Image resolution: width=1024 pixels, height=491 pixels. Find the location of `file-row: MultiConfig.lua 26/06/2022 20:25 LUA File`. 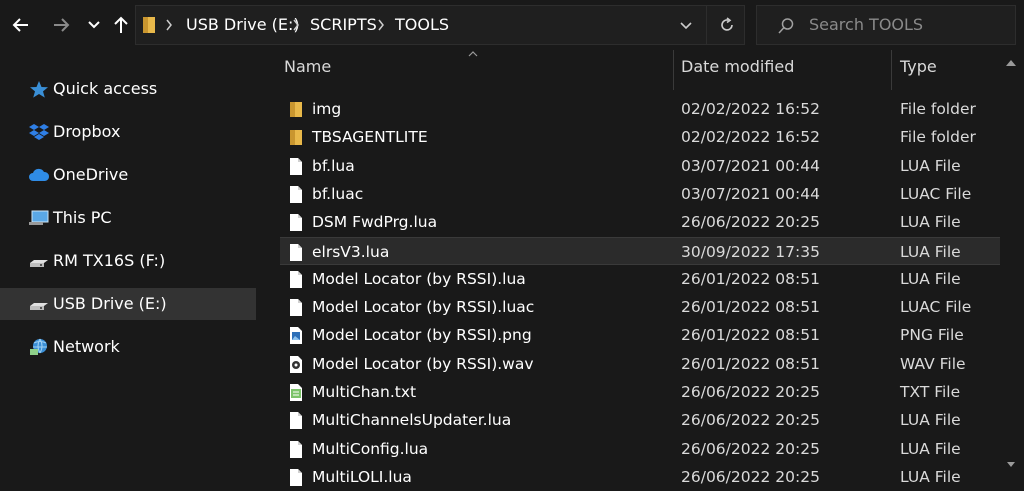

file-row: MultiConfig.lua 26/06/2022 20:25 LUA File is located at coordinates (640, 449).